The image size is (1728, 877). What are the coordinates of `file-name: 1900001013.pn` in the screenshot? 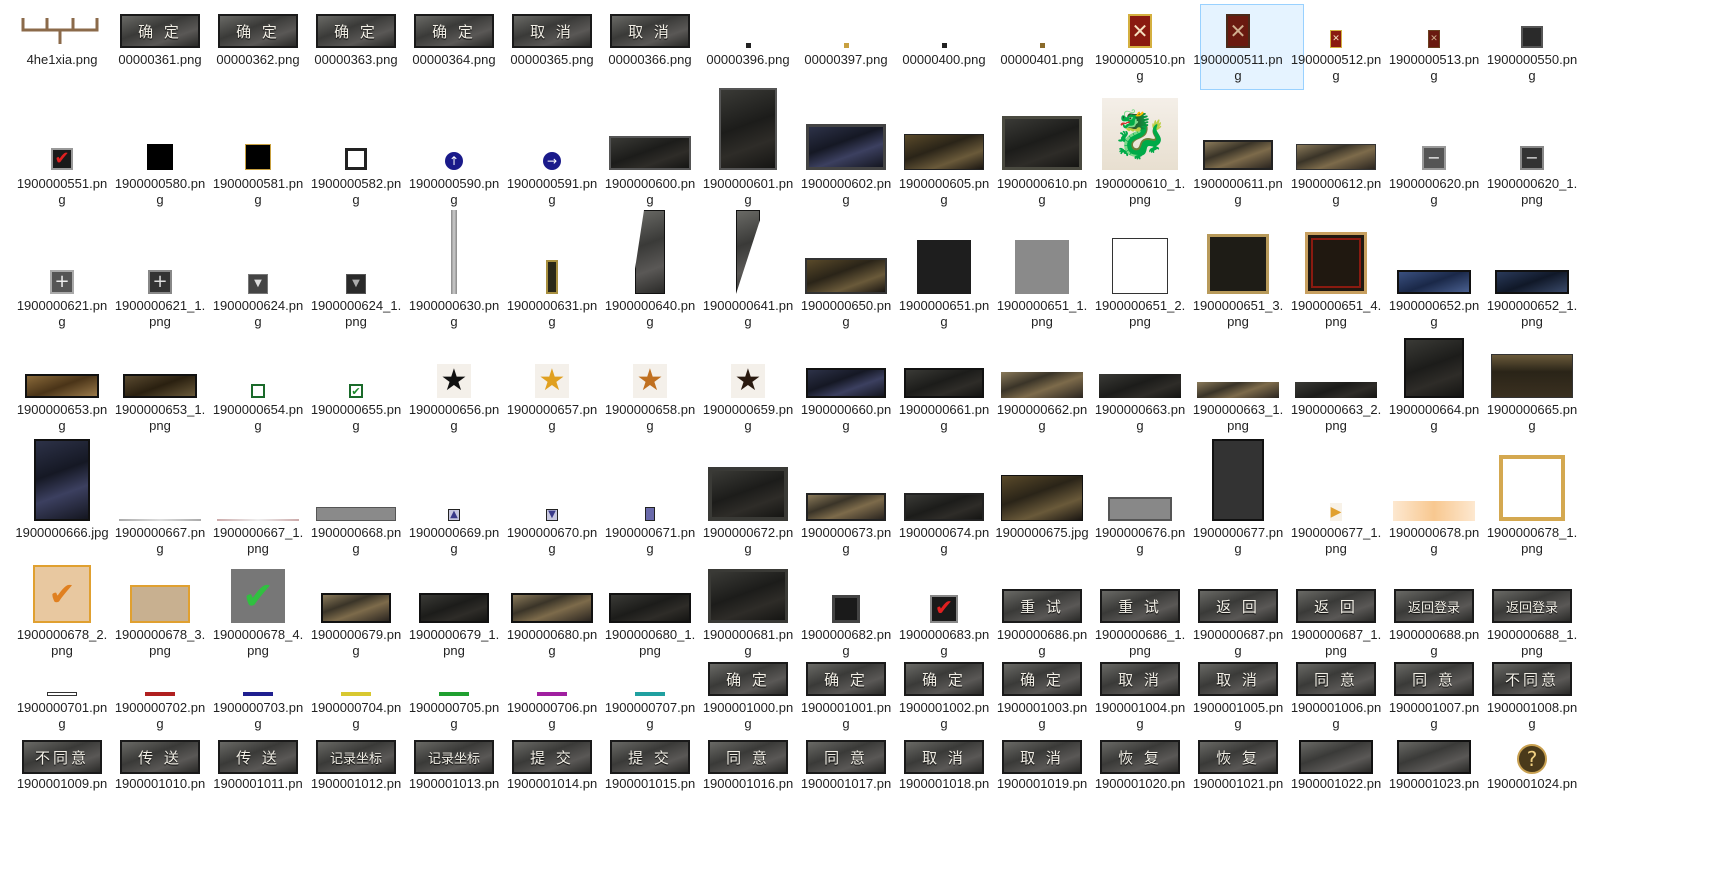 It's located at (454, 783).